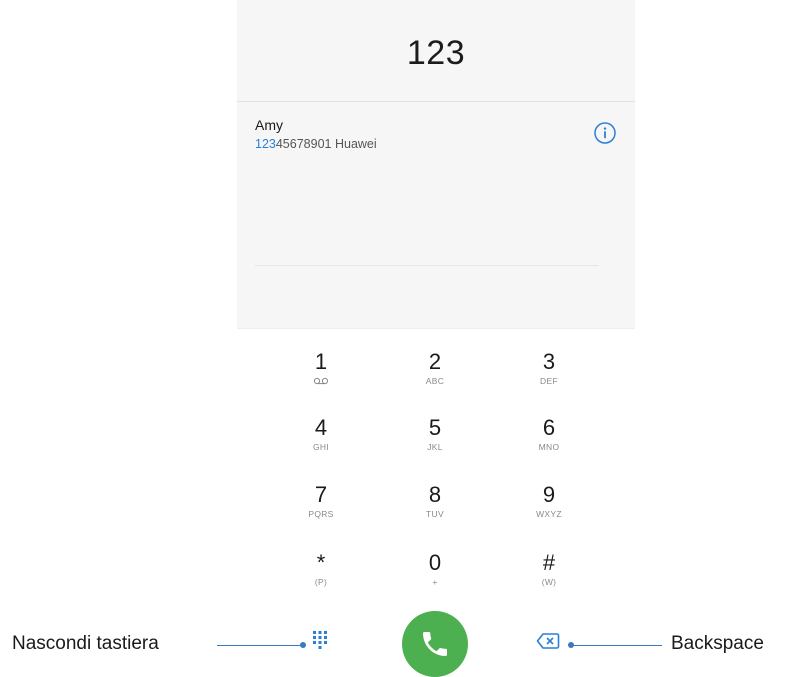 The height and width of the screenshot is (677, 789). Describe the element at coordinates (269, 125) in the screenshot. I see `contact-name: Amy` at that location.